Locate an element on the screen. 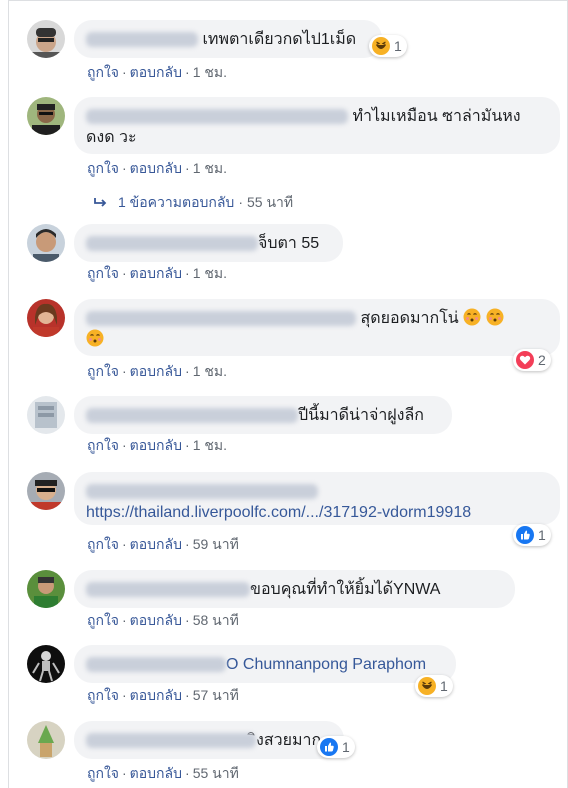  frame-border-left is located at coordinates (8, 394).